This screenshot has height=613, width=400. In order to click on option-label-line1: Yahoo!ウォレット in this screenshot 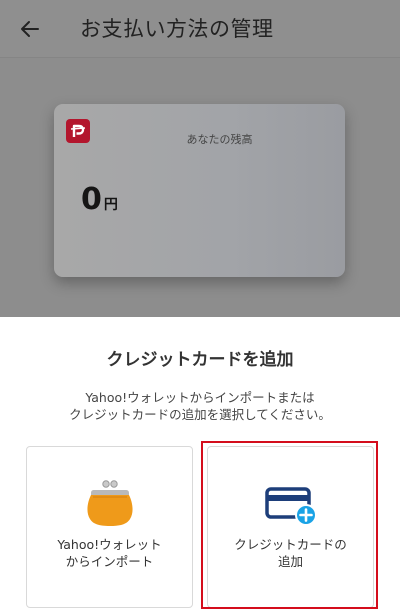, I will do `click(109, 544)`.